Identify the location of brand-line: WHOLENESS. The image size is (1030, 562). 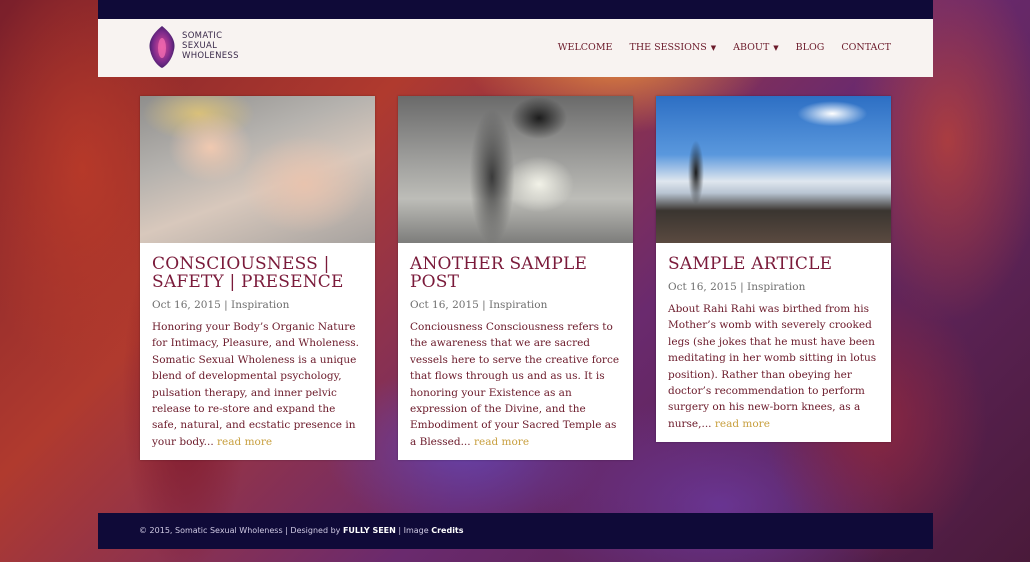
(210, 56).